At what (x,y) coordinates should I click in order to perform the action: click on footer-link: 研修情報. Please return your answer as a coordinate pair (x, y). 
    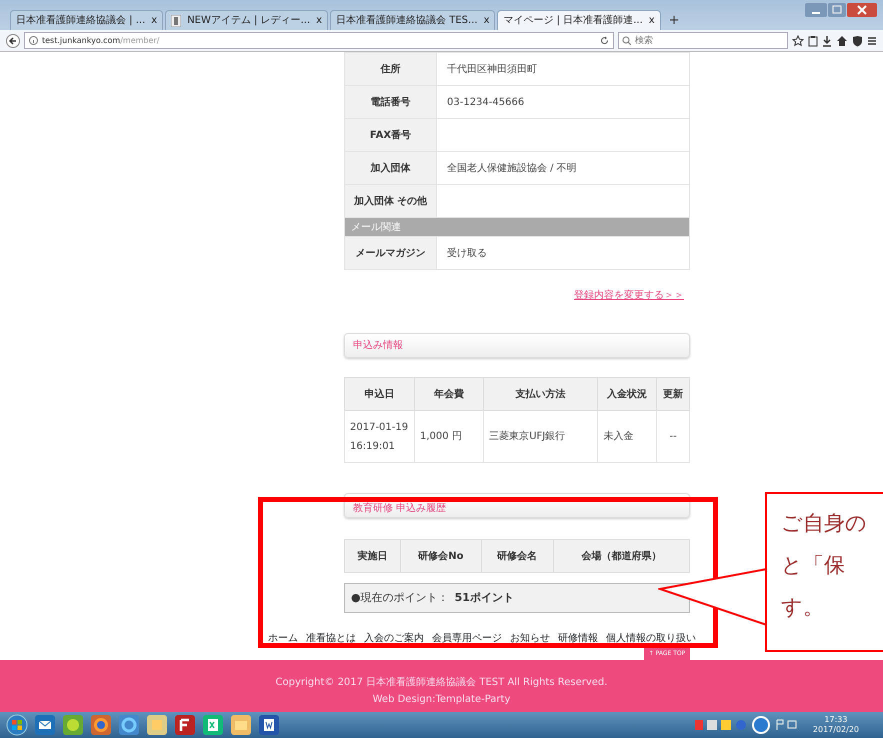
    Looking at the image, I should click on (578, 638).